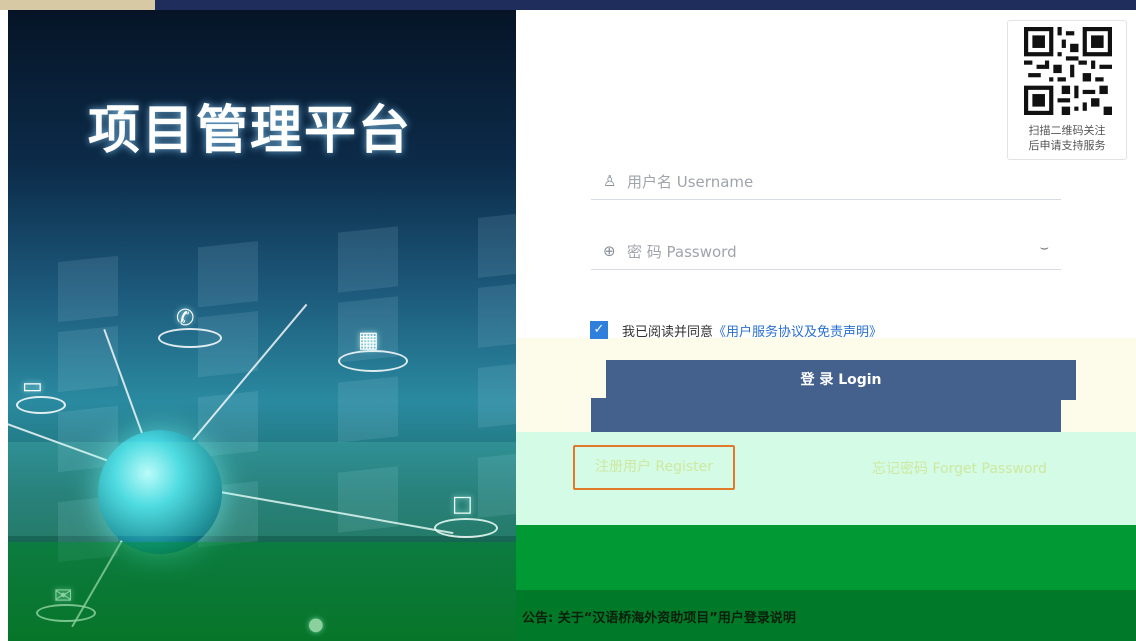 Image resolution: width=1136 pixels, height=641 pixels. Describe the element at coordinates (1068, 71) in the screenshot. I see `qr-code-icon` at that location.